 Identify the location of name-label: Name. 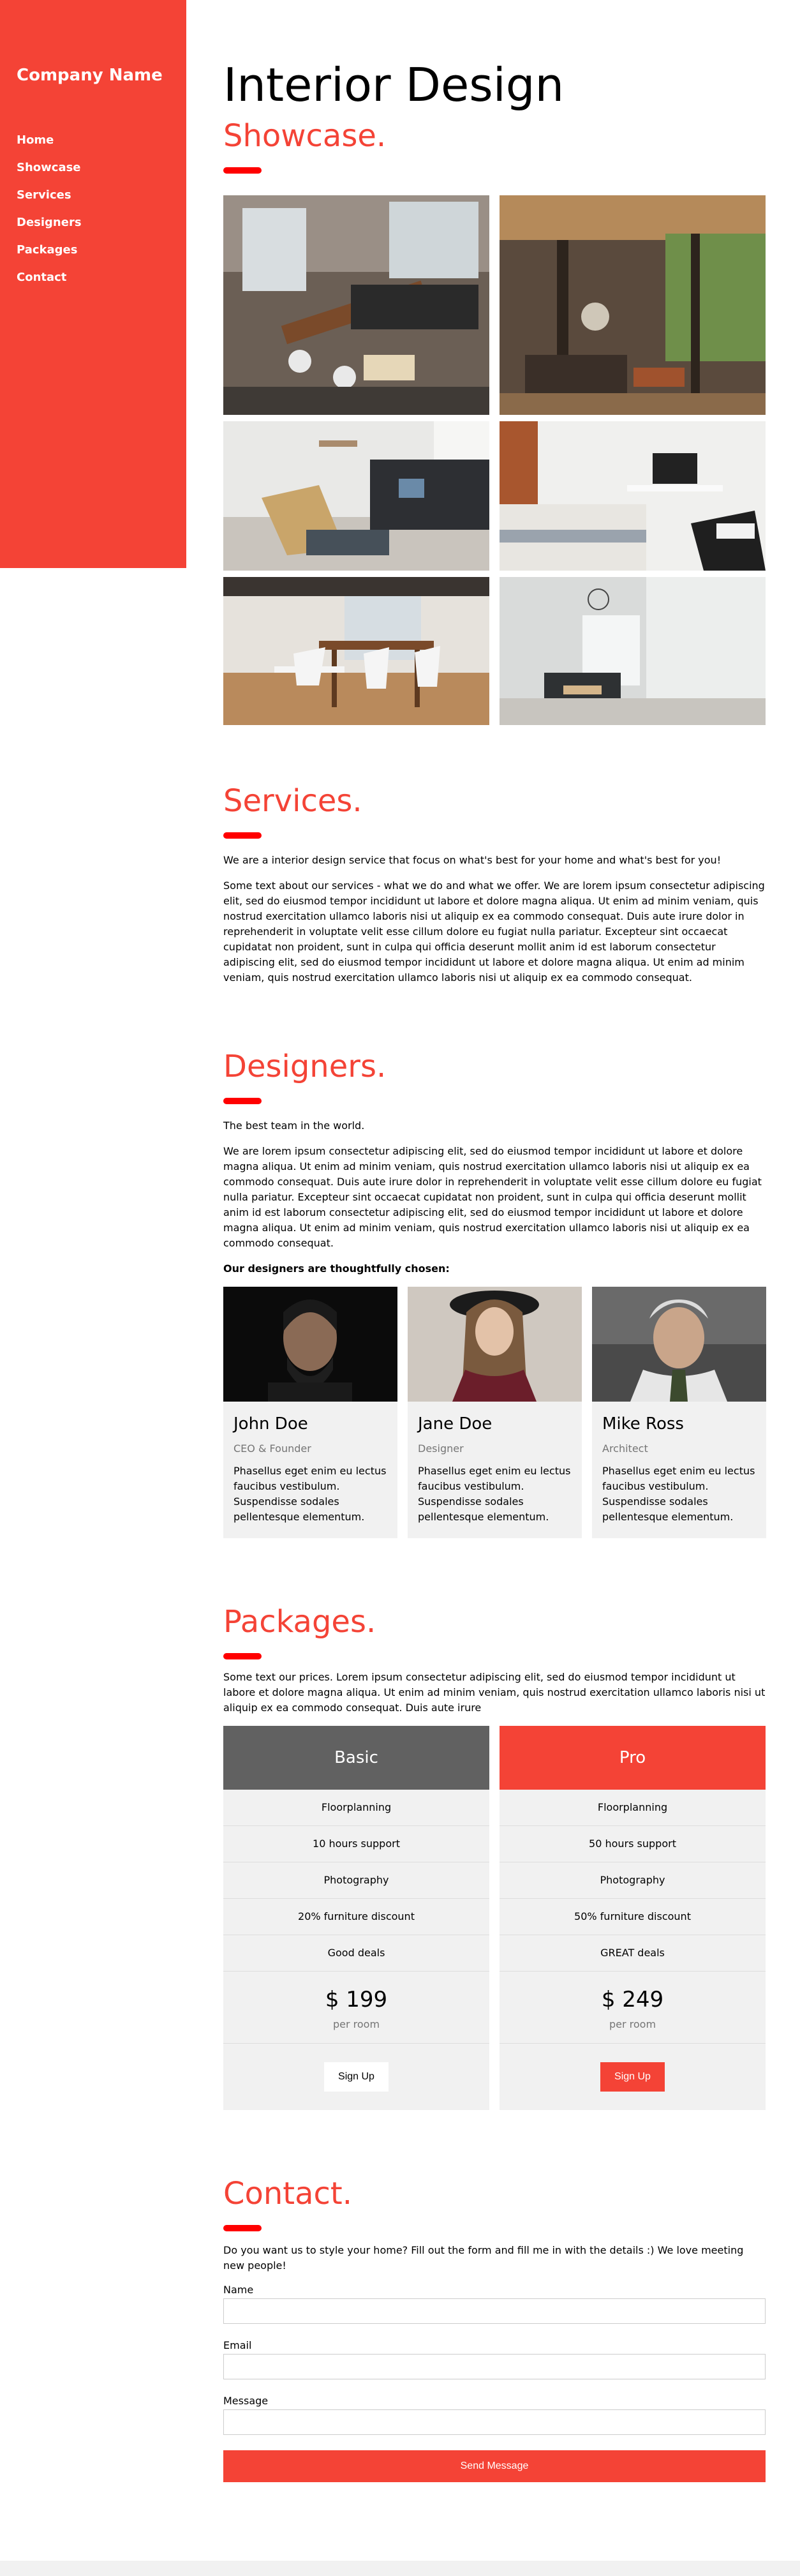
(238, 2290).